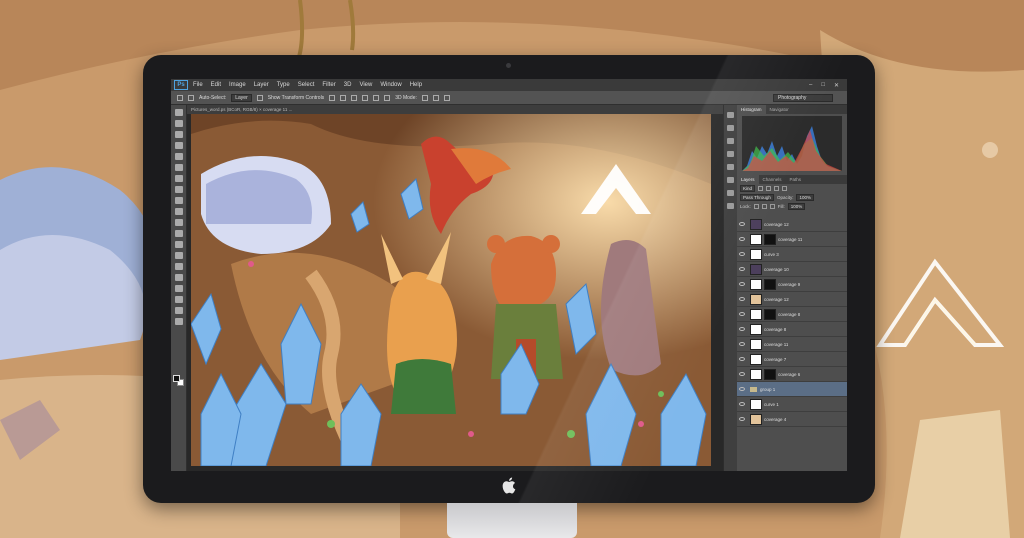 This screenshot has height=538, width=1024. Describe the element at coordinates (772, 179) in the screenshot. I see `tab-channels: Channels` at that location.